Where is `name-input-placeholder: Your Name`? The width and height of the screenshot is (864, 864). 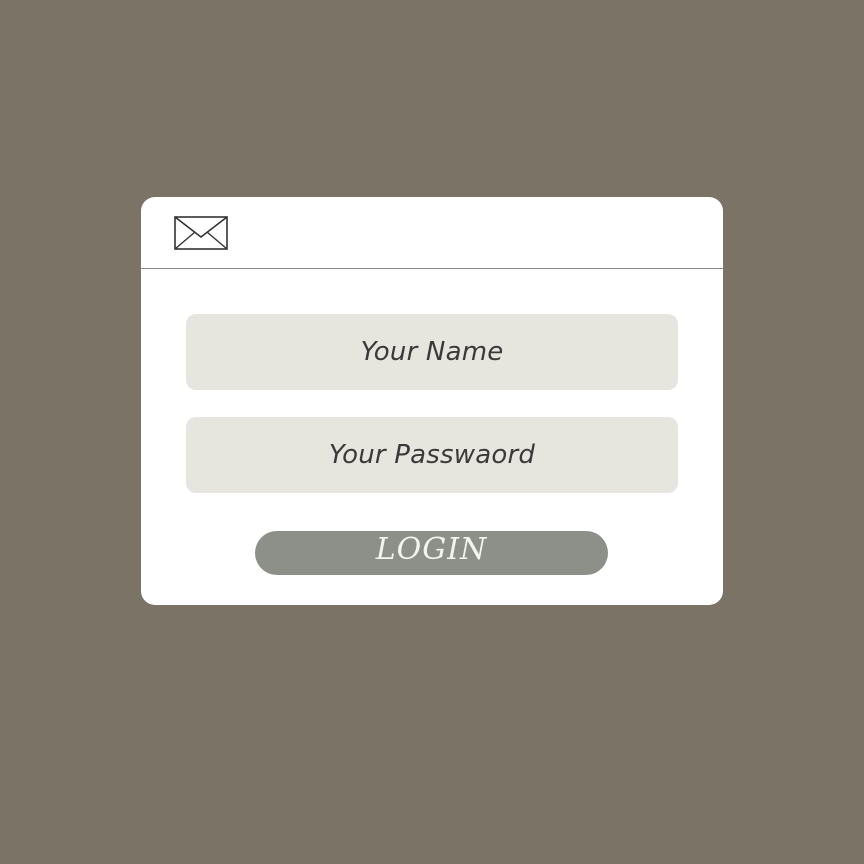 name-input-placeholder: Your Name is located at coordinates (432, 352).